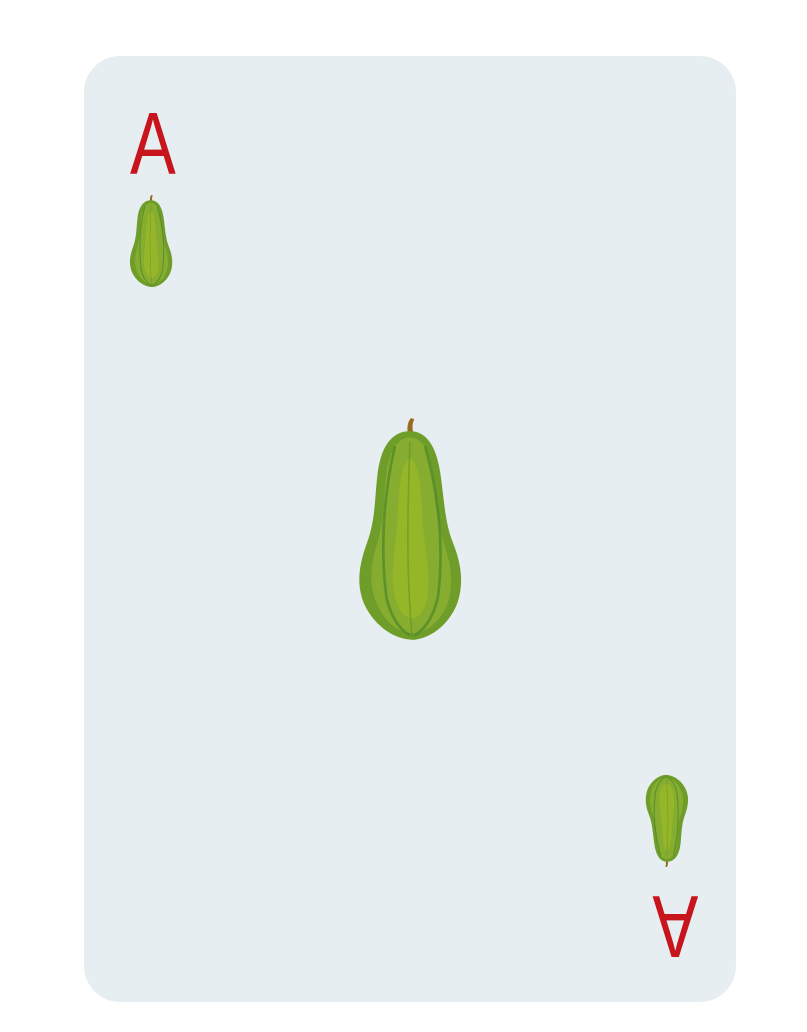  Describe the element at coordinates (153, 143) in the screenshot. I see `rank-top-left: A` at that location.